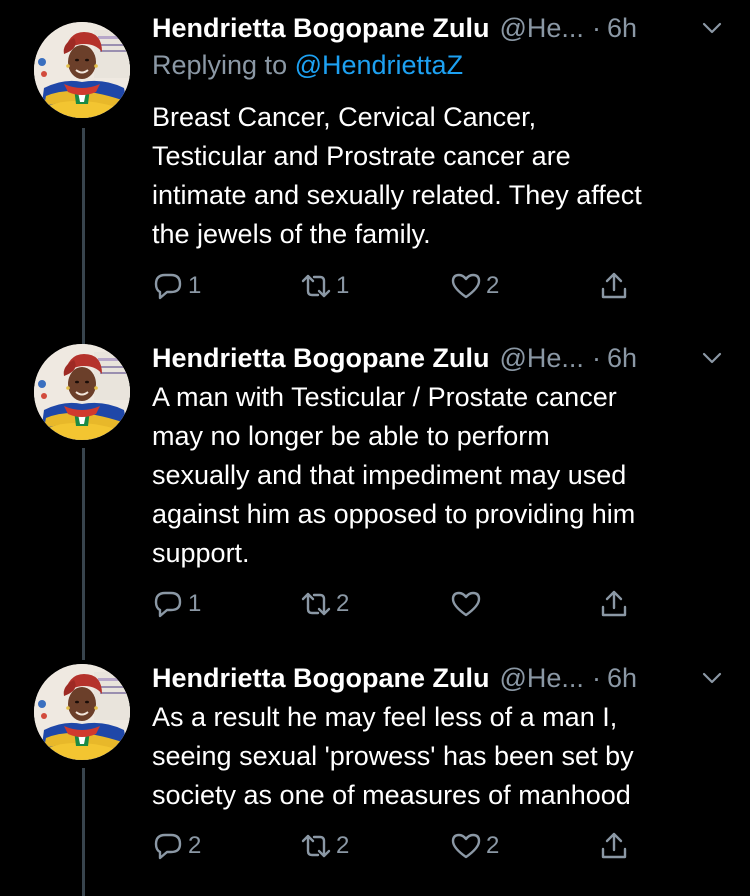 This screenshot has width=750, height=896. Describe the element at coordinates (402, 286) in the screenshot. I see `tweet-actions: 1 1 2` at that location.